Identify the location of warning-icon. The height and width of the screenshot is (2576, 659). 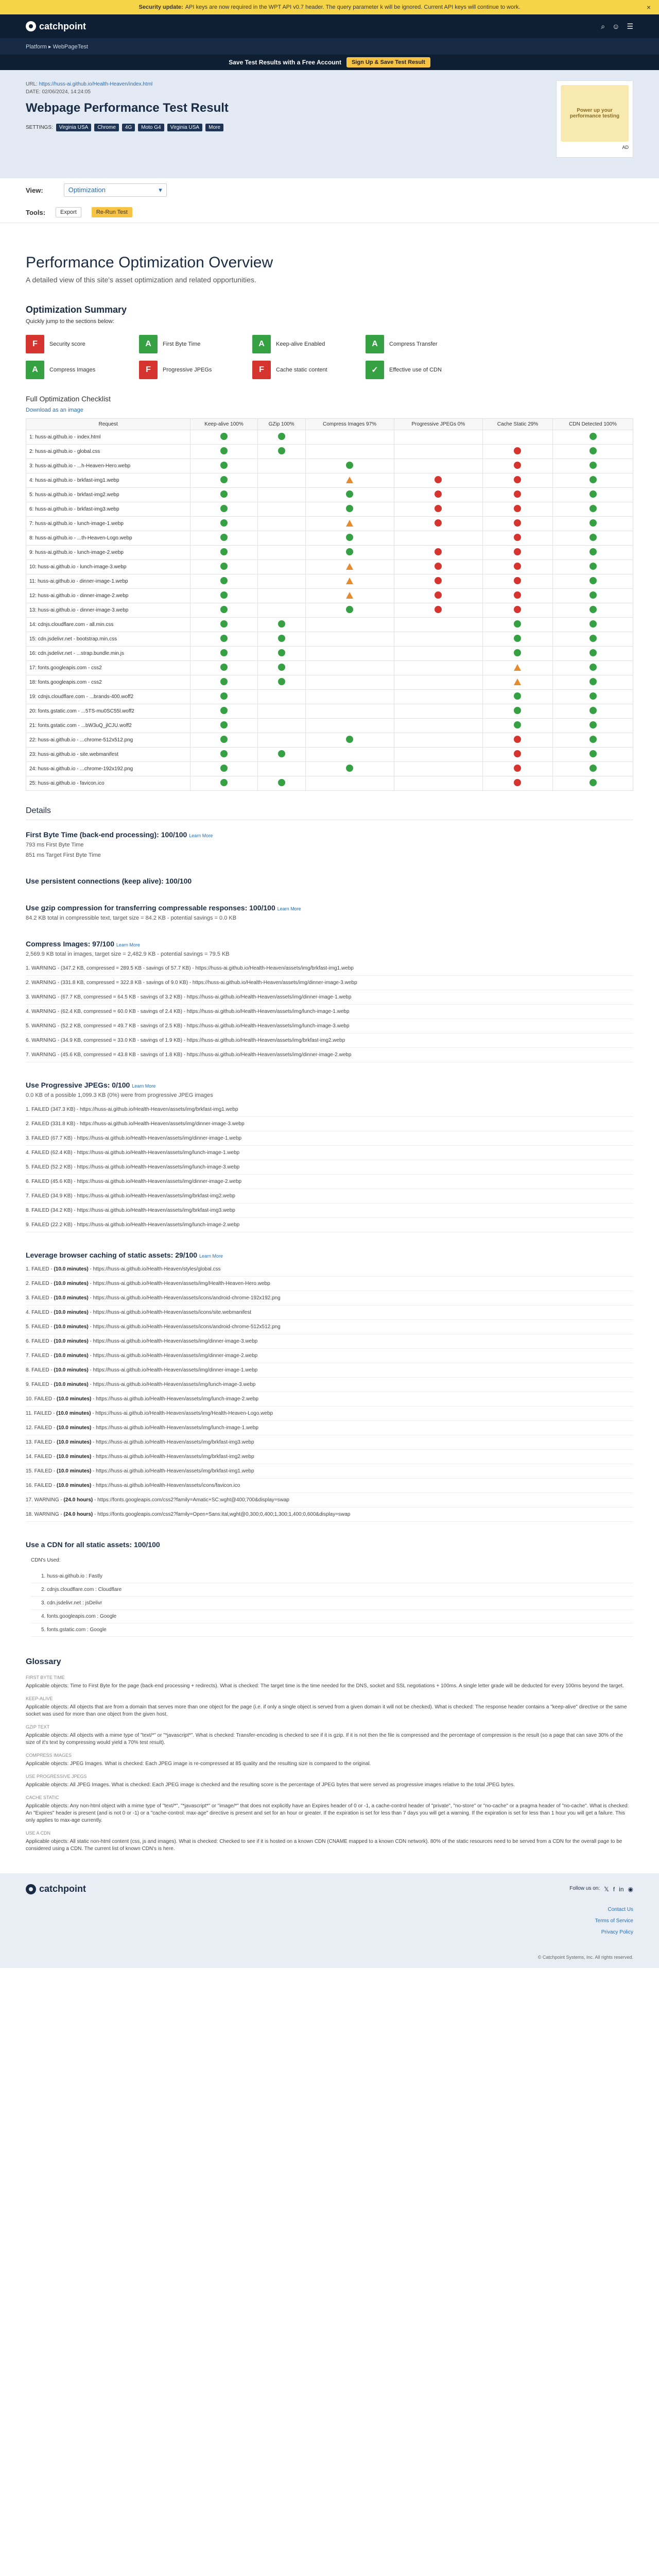
(518, 667).